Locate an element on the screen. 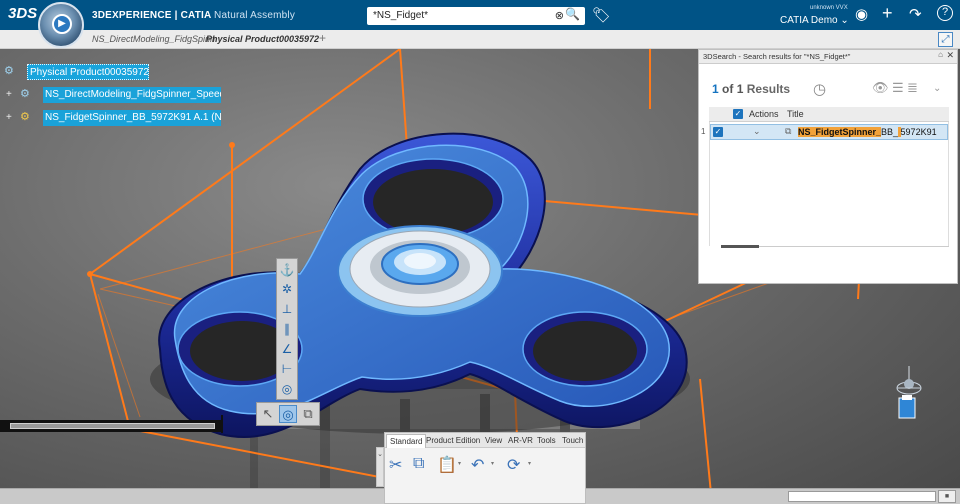 This screenshot has width=960, height=504. tab-view: View is located at coordinates (493, 440).